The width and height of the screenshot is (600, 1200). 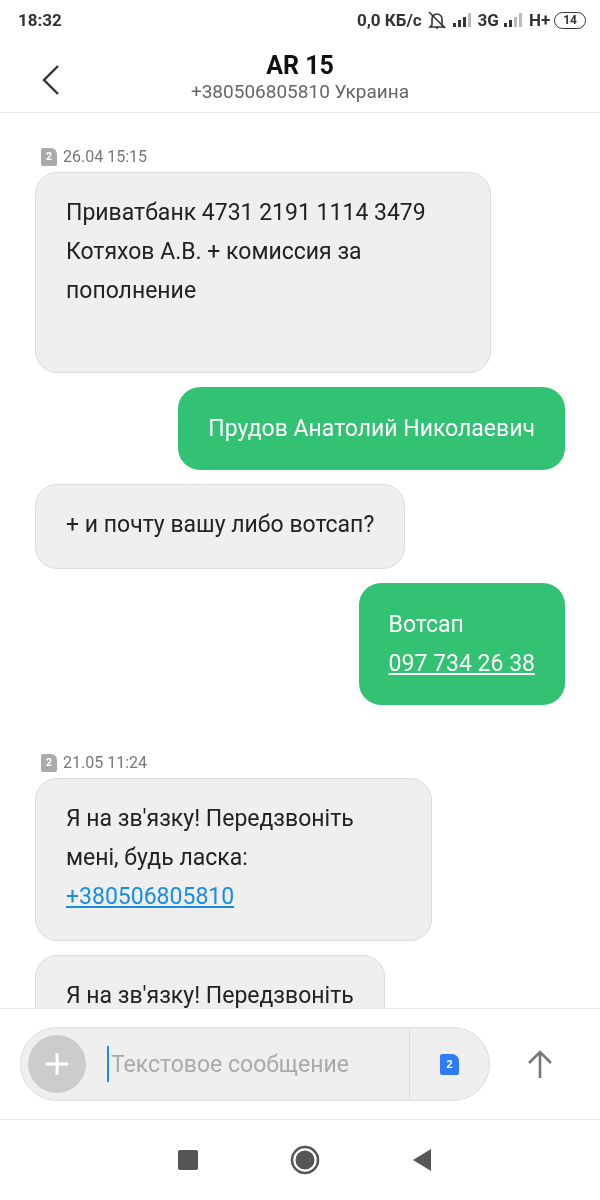 What do you see at coordinates (150, 896) in the screenshot?
I see `phone-link: +380506805810` at bounding box center [150, 896].